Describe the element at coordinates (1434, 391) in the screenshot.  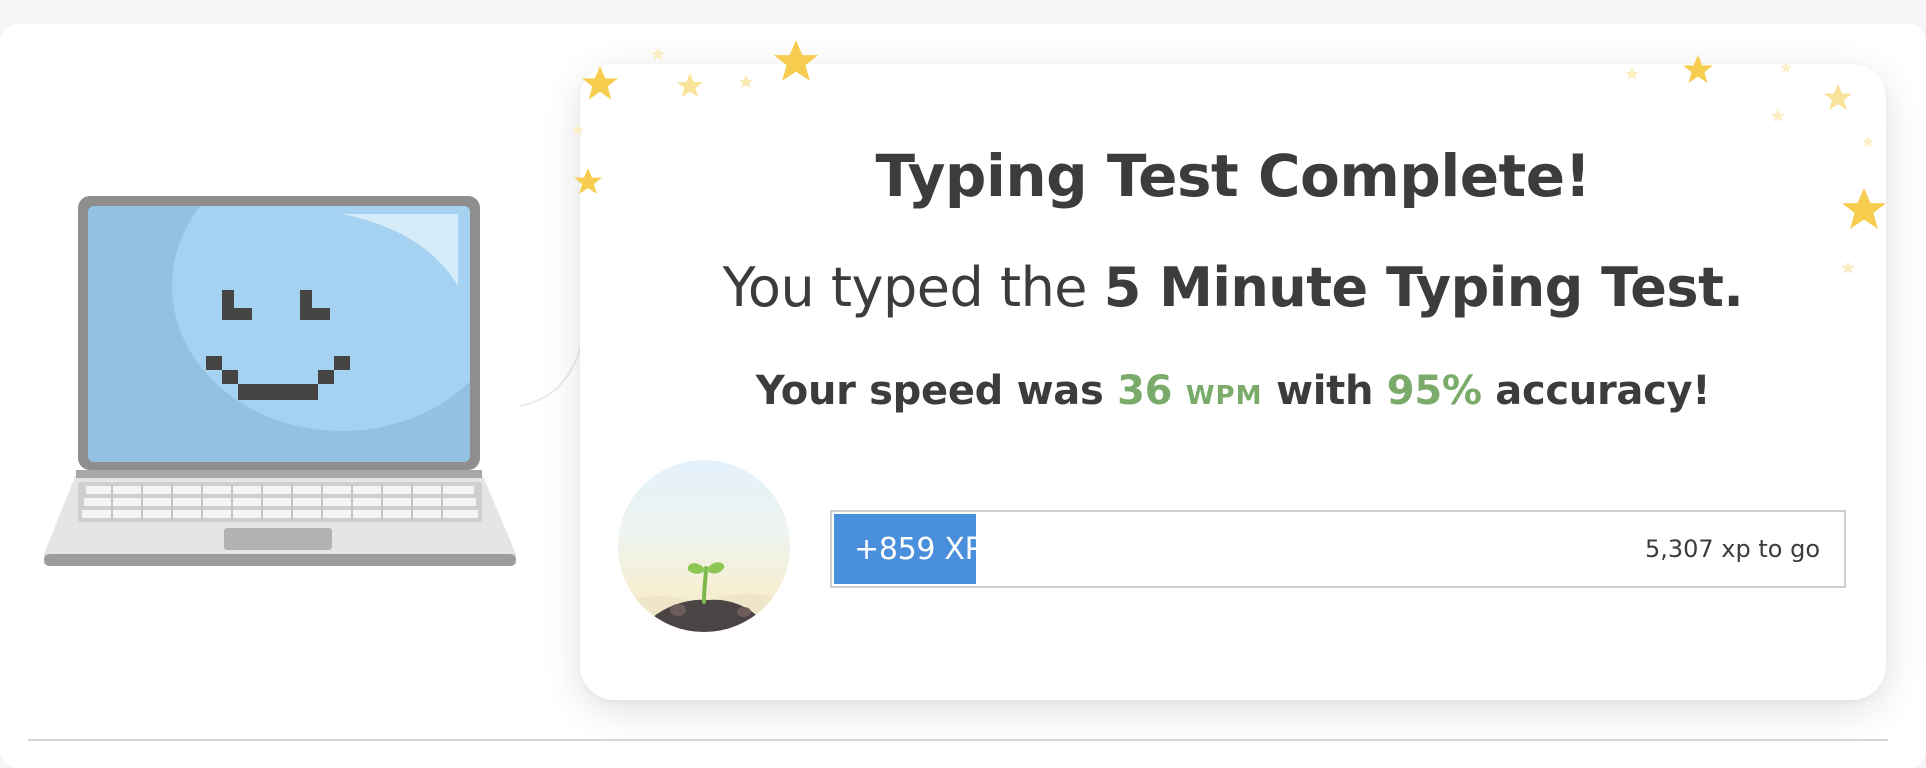
I see `accuracy-value: 95%` at that location.